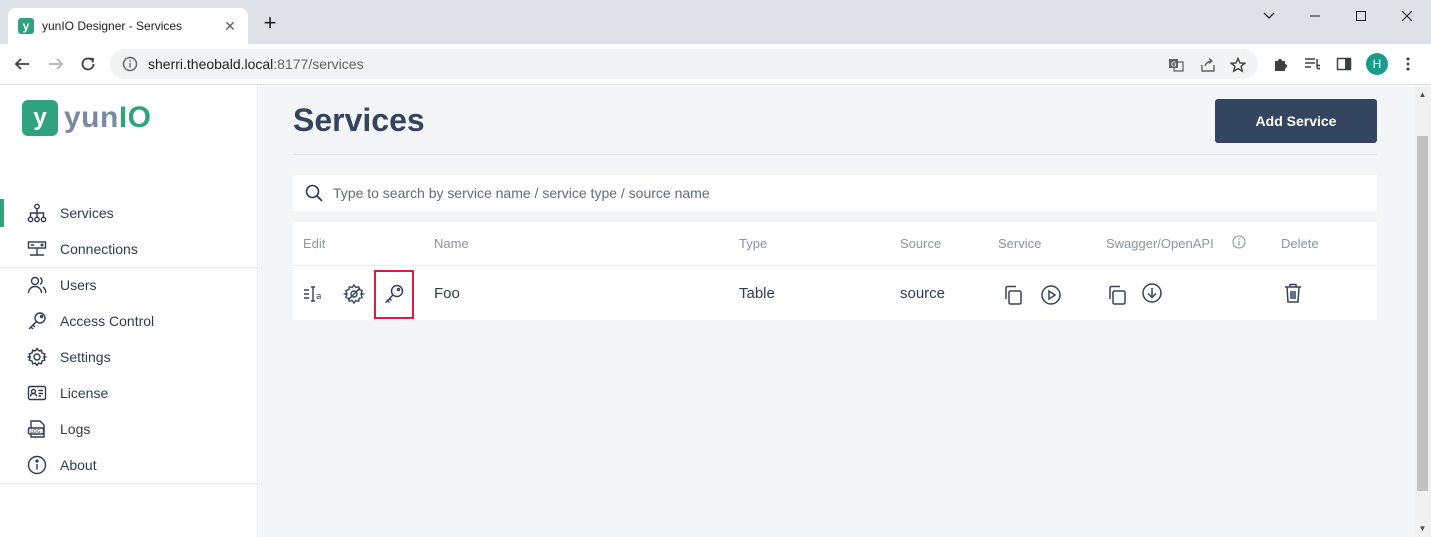 This screenshot has height=537, width=1431. Describe the element at coordinates (314, 243) in the screenshot. I see `column-header-edit: Edit` at that location.